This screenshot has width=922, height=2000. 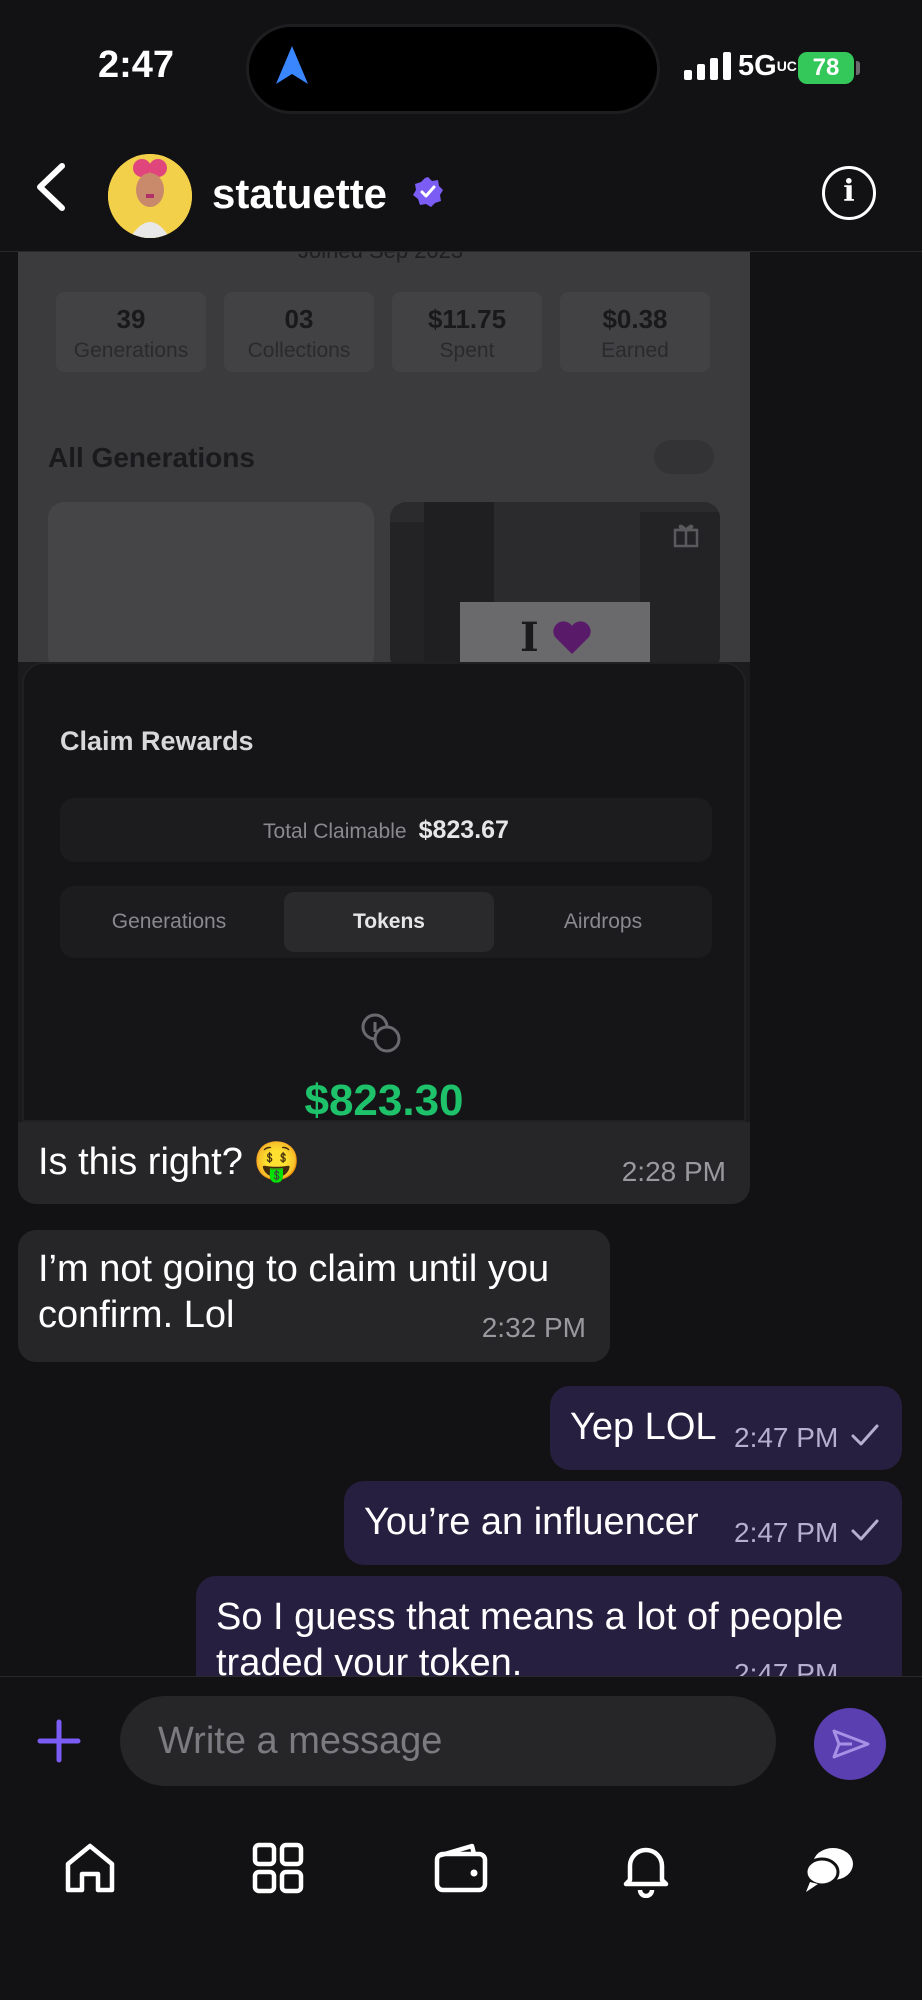 What do you see at coordinates (530, 1617) in the screenshot?
I see `message-text-line1: So I guess that means a lot of people` at bounding box center [530, 1617].